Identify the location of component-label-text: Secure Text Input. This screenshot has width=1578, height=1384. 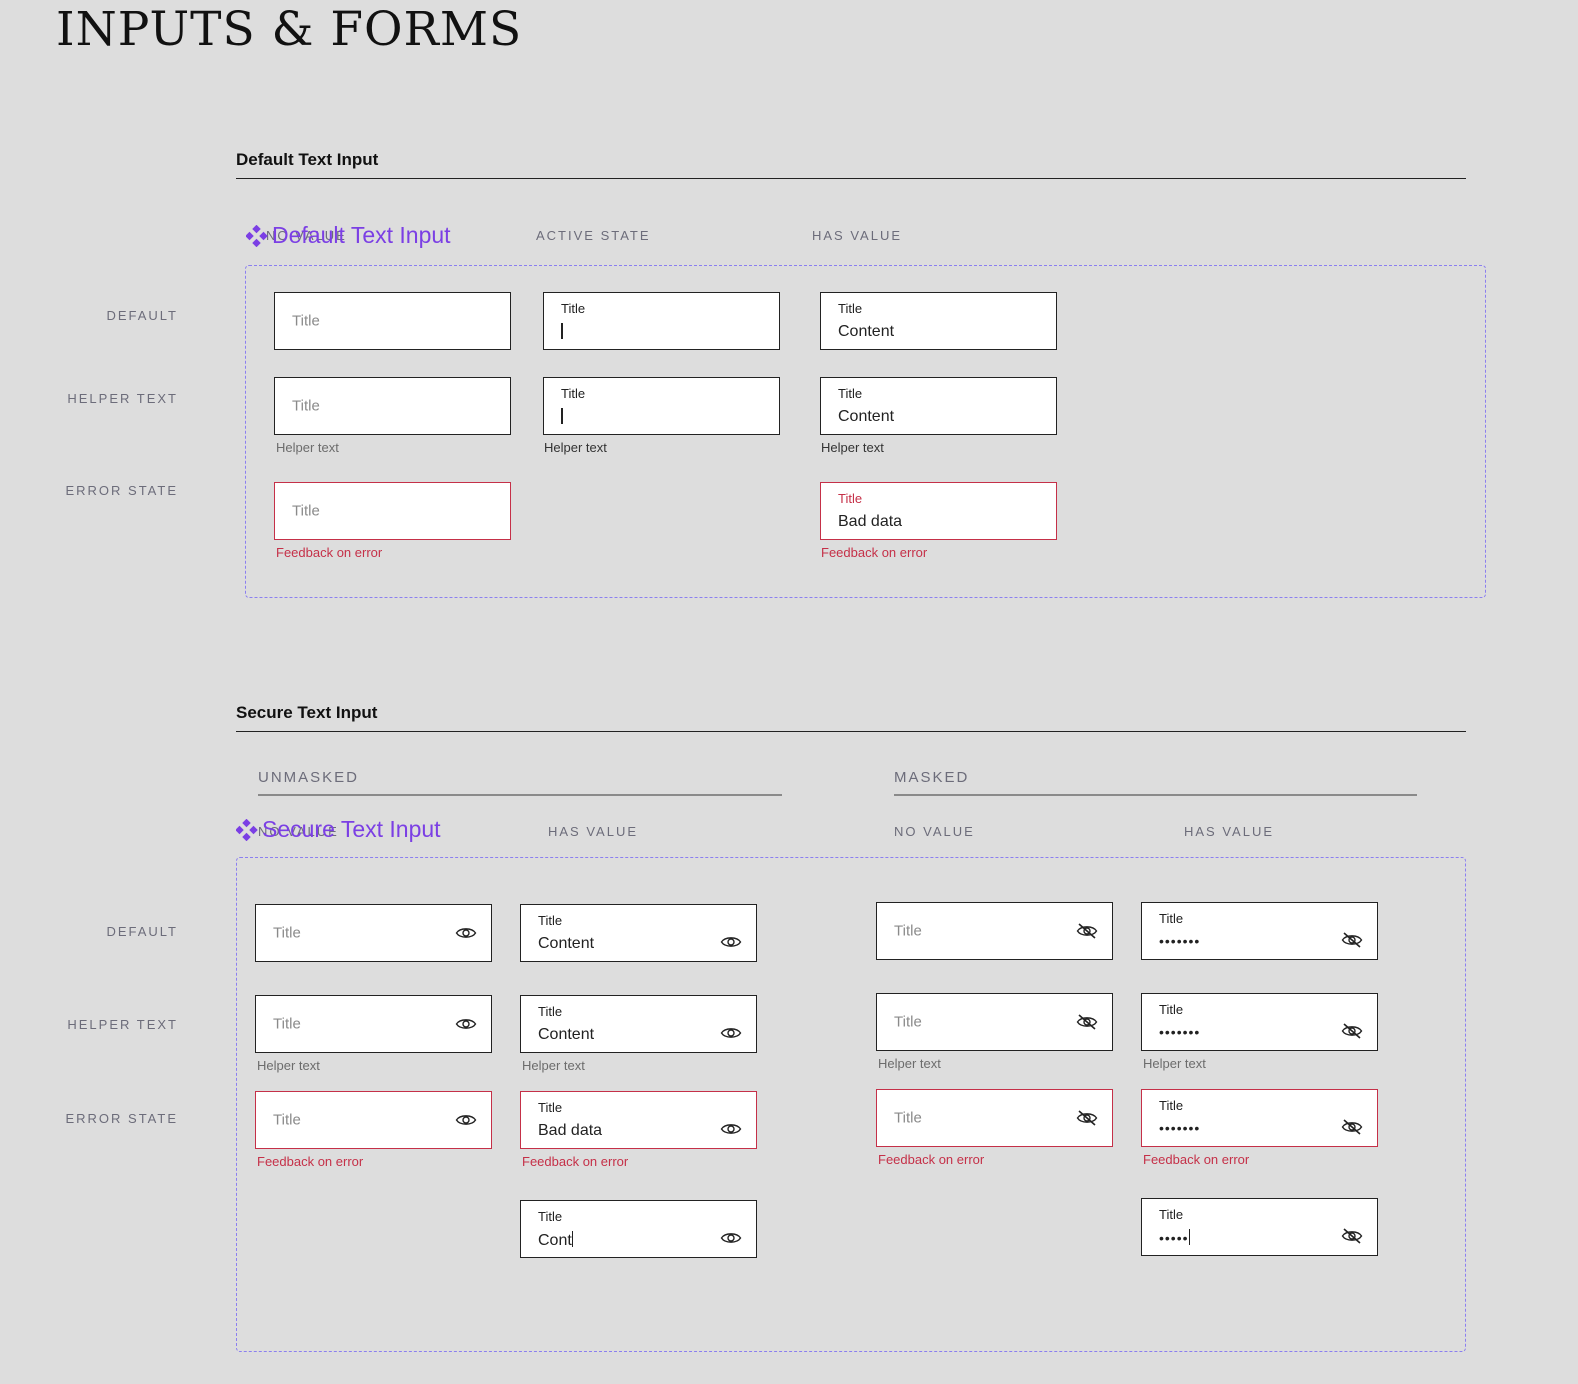
(351, 829).